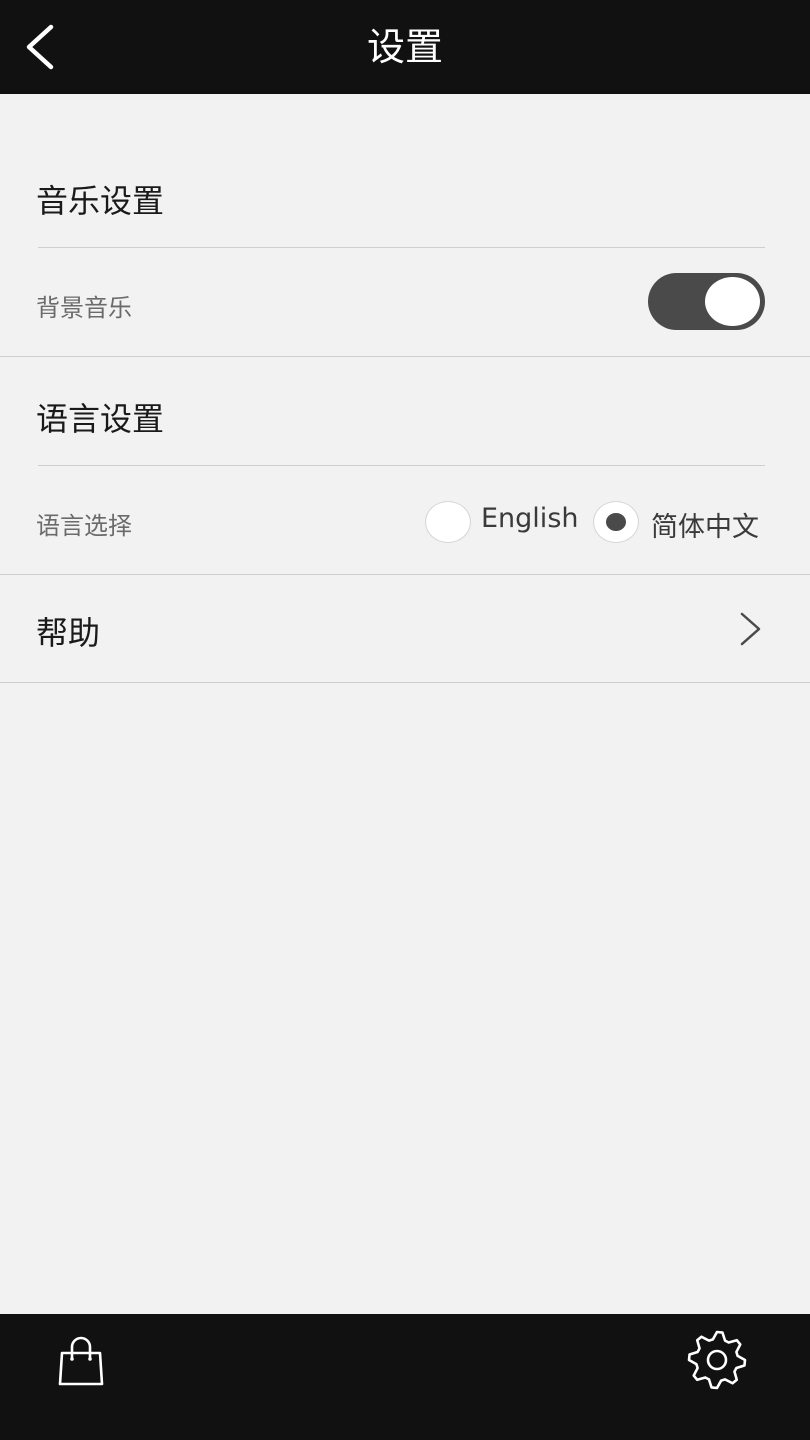  What do you see at coordinates (100, 419) in the screenshot?
I see `language-settings-title: 语言设置` at bounding box center [100, 419].